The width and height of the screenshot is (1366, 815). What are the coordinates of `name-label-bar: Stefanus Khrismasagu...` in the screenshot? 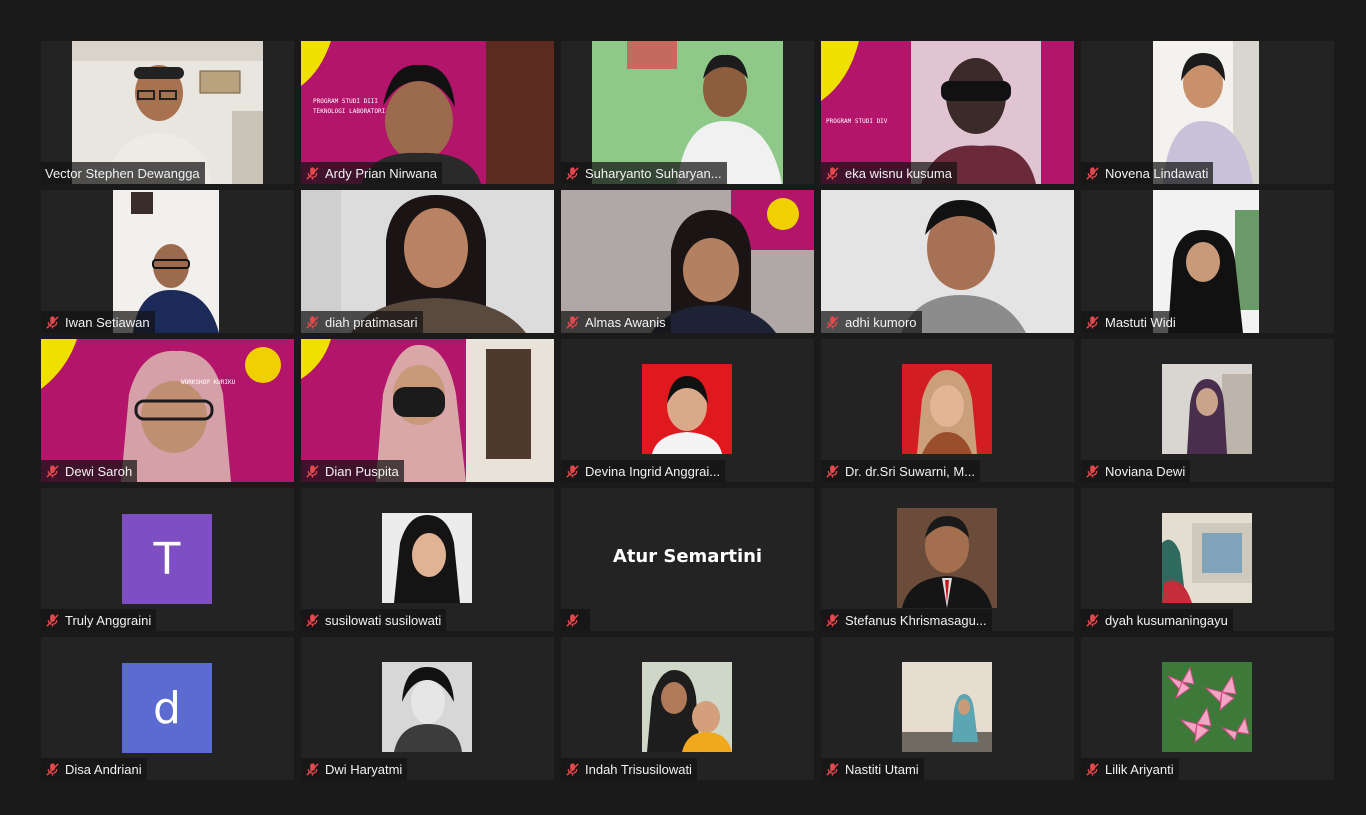 It's located at (906, 620).